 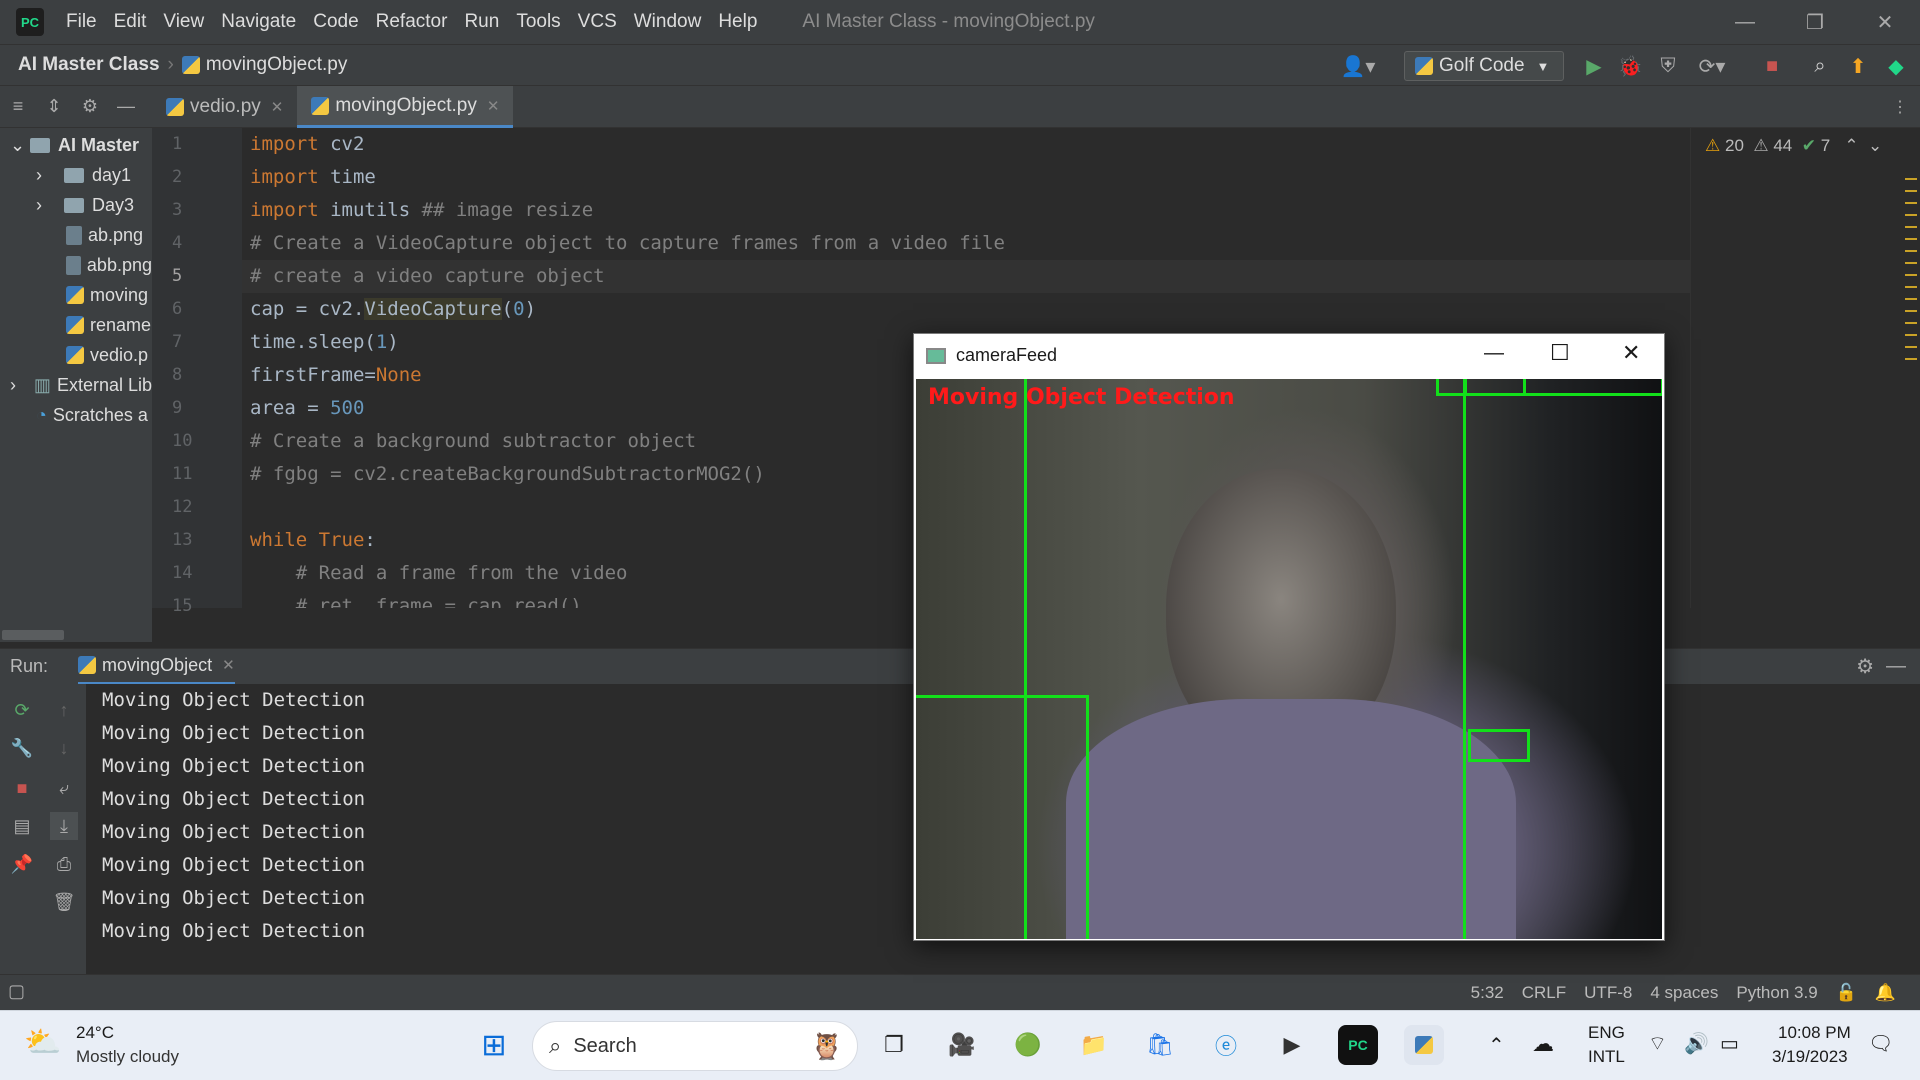 I want to click on weather-description: Mostly cloudy, so click(x=127, y=1057).